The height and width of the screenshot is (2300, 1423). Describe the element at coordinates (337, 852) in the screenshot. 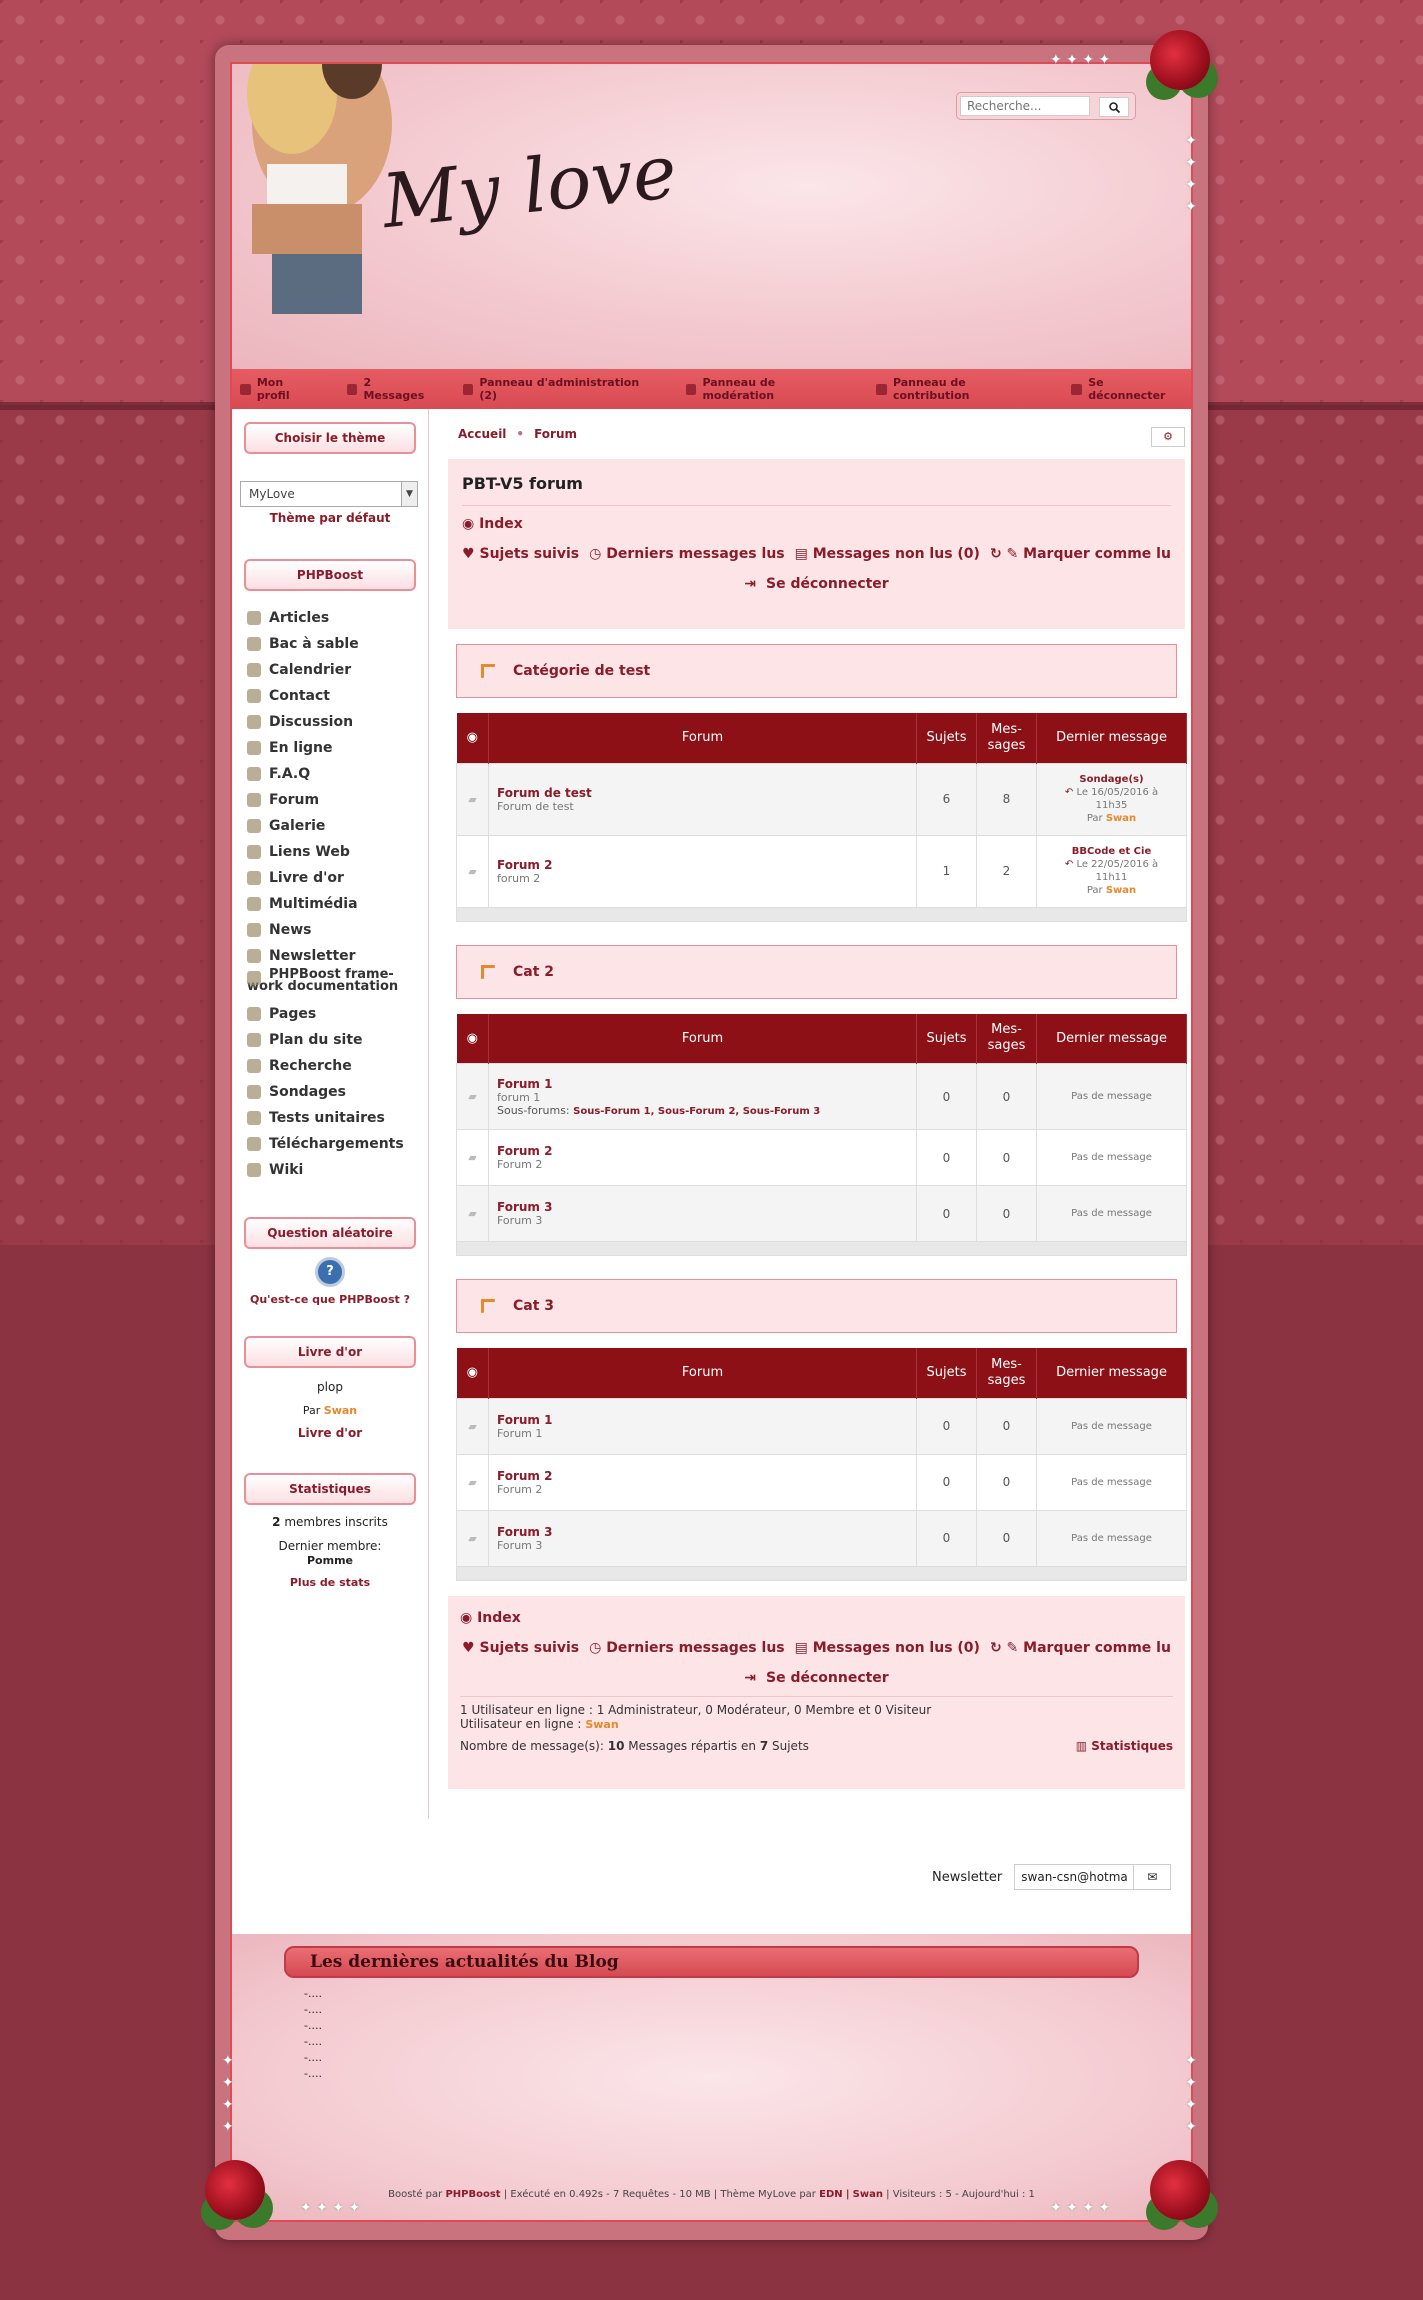

I see `menu-item-weblinks: Liens Web` at that location.